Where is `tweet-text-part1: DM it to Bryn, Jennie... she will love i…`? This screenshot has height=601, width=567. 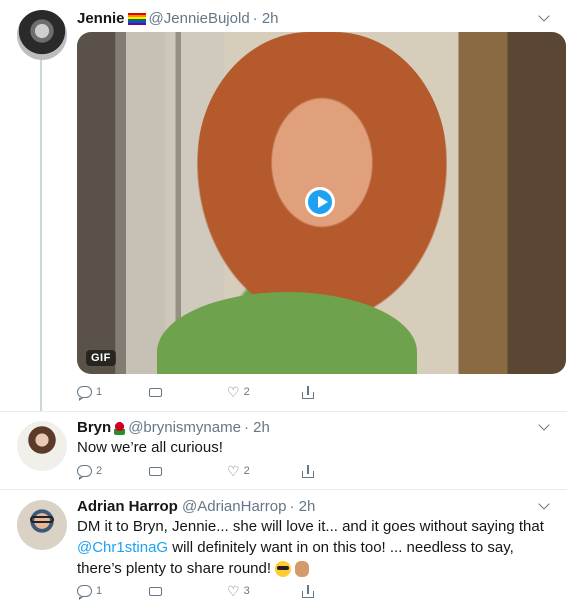
tweet-text-part1: DM it to Bryn, Jennie... she will love i… is located at coordinates (310, 526).